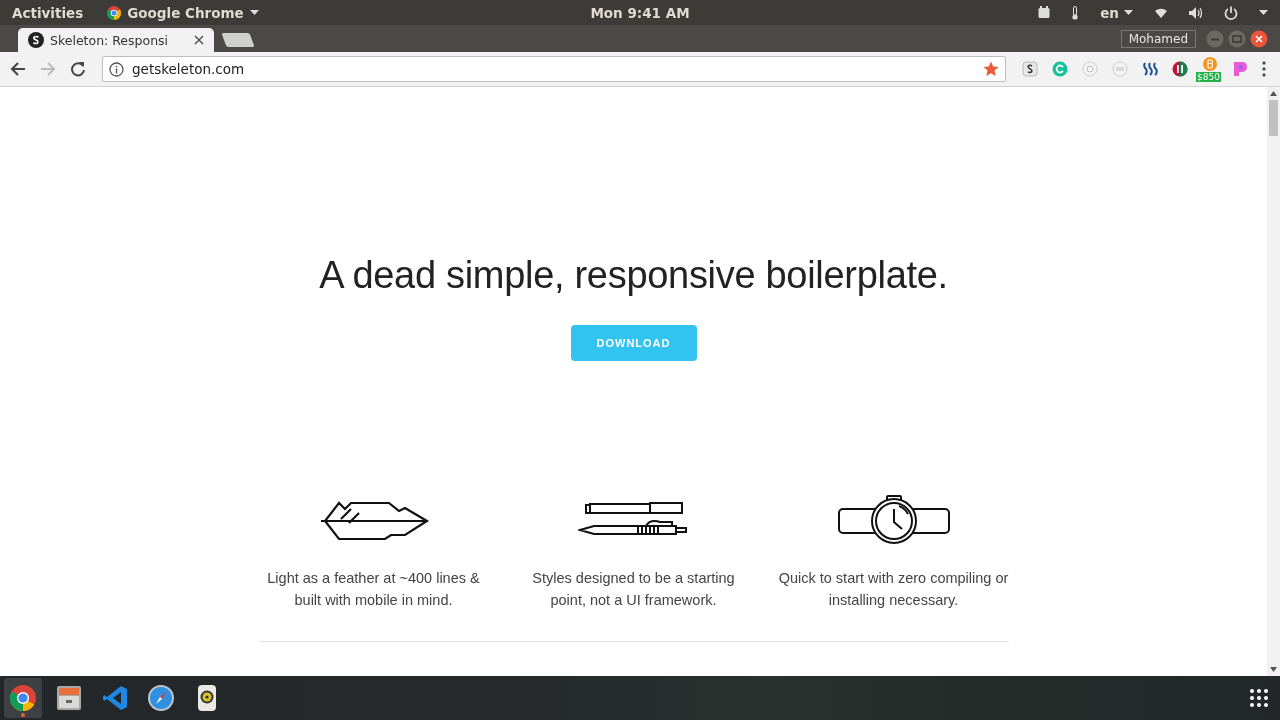 This screenshot has height=720, width=1280. I want to click on language-menu: en, so click(1109, 12).